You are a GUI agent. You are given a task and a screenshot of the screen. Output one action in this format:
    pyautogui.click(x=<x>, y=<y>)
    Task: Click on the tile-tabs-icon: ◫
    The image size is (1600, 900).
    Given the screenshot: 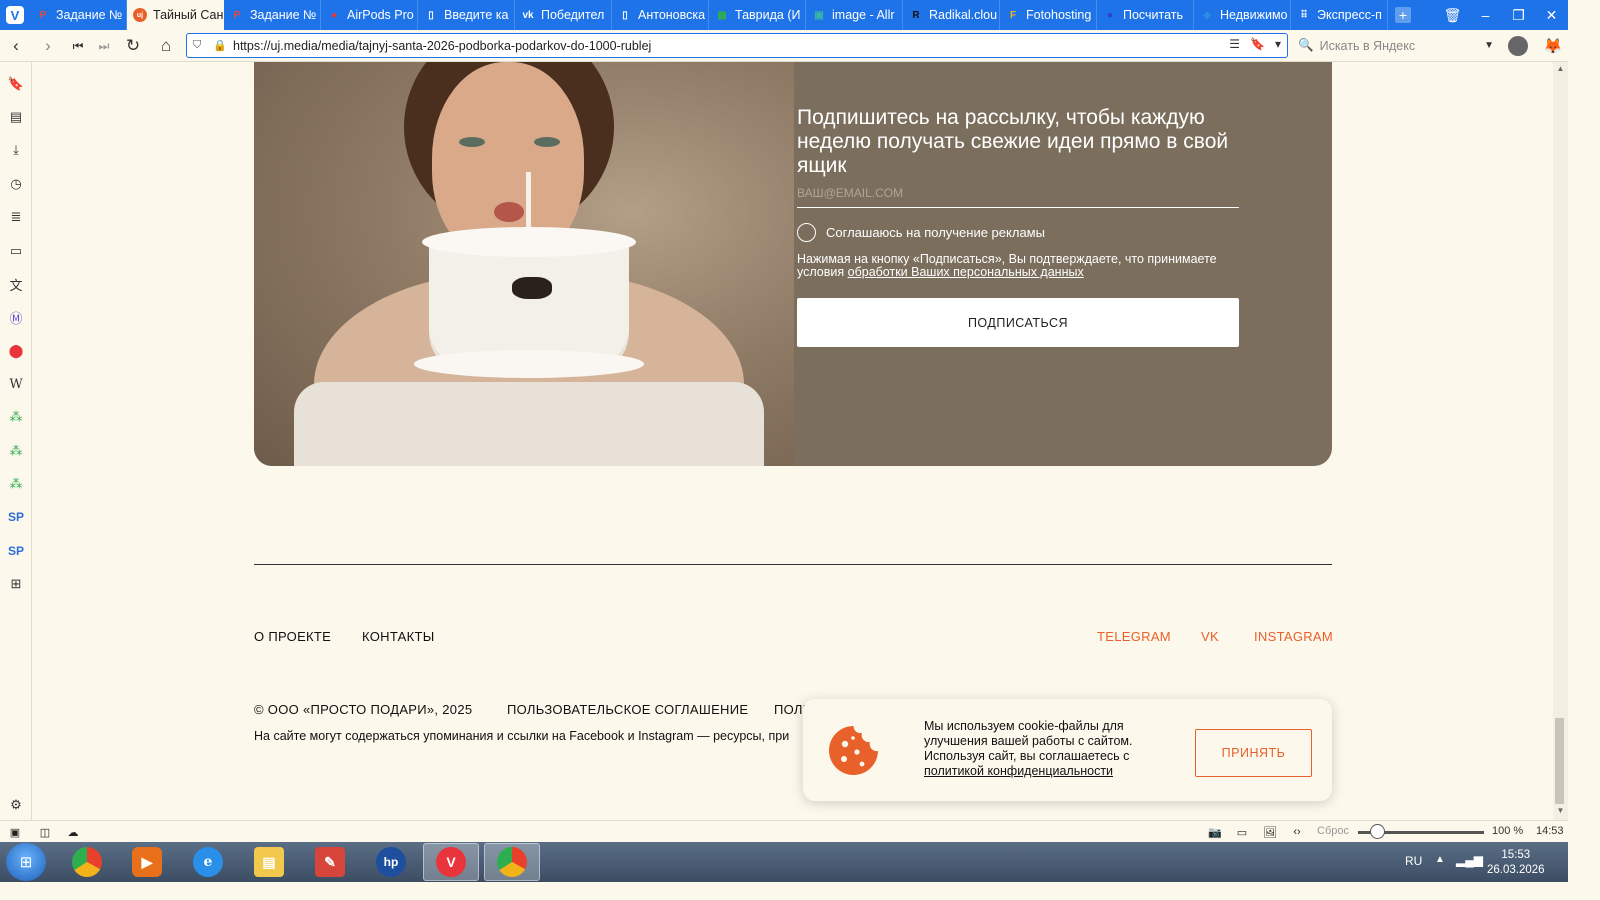 What is the action you would take?
    pyautogui.click(x=45, y=832)
    